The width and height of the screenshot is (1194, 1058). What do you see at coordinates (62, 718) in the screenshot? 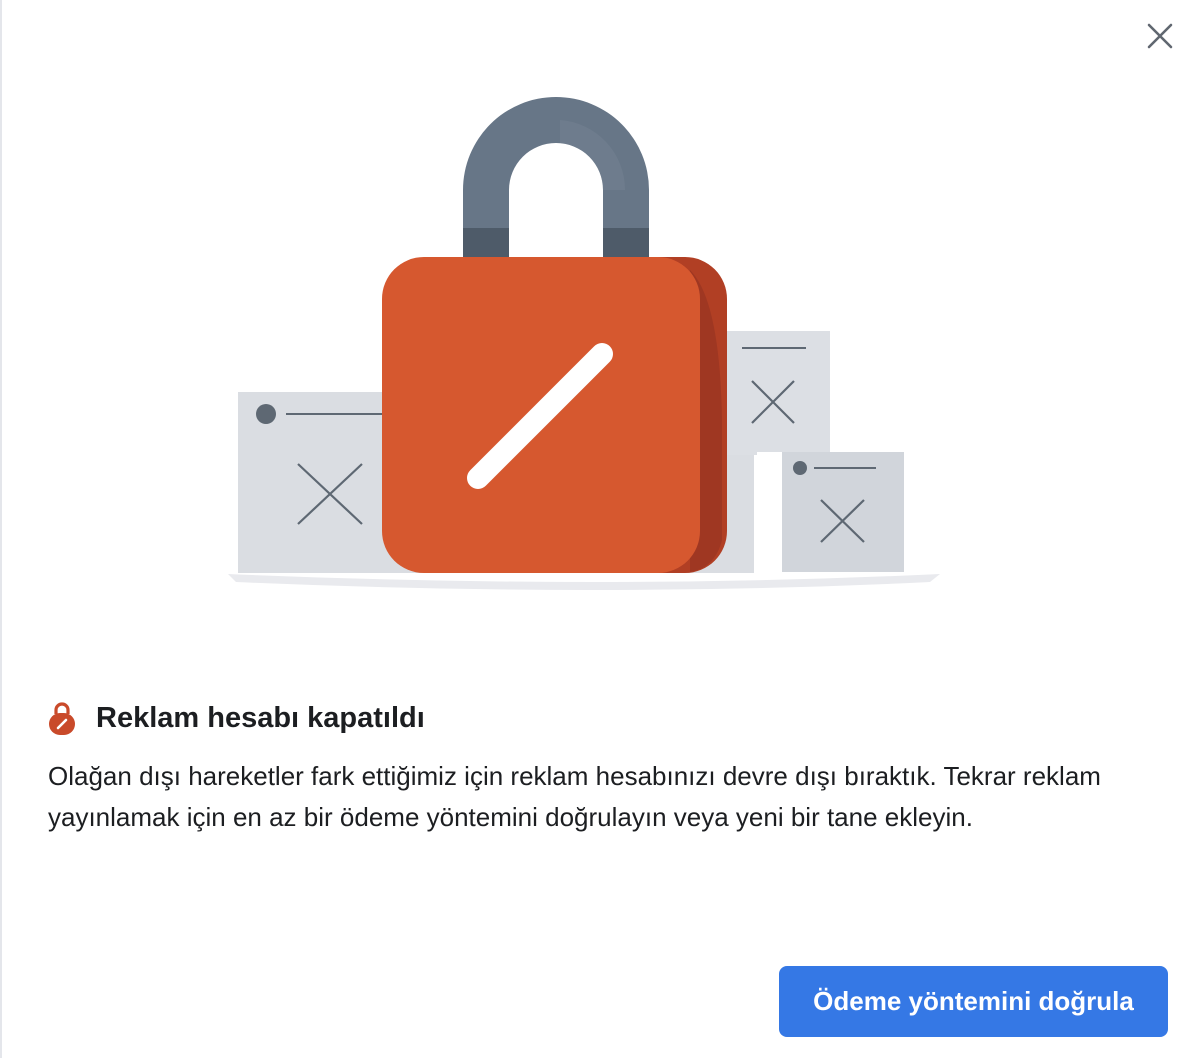
I see `lock-icon` at bounding box center [62, 718].